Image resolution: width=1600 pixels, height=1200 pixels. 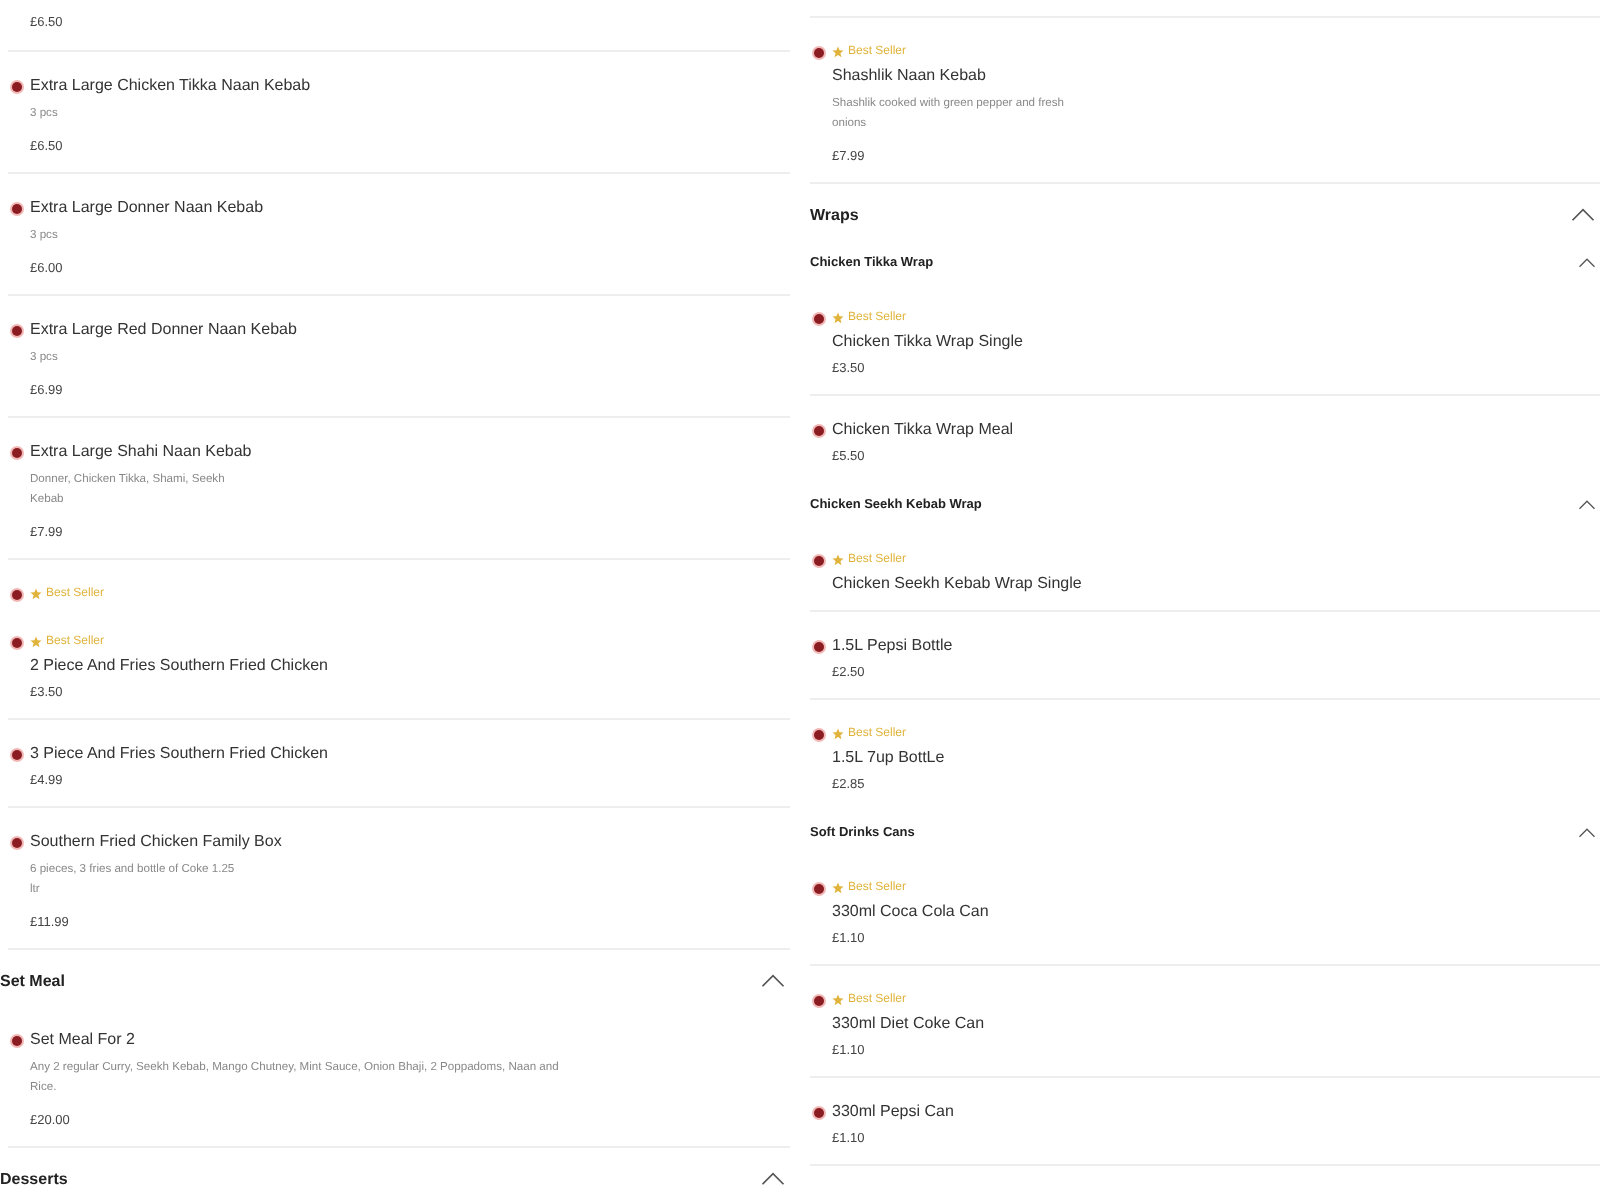 What do you see at coordinates (1205, 758) in the screenshot?
I see `item-name: 1.5L 7up BottLe` at bounding box center [1205, 758].